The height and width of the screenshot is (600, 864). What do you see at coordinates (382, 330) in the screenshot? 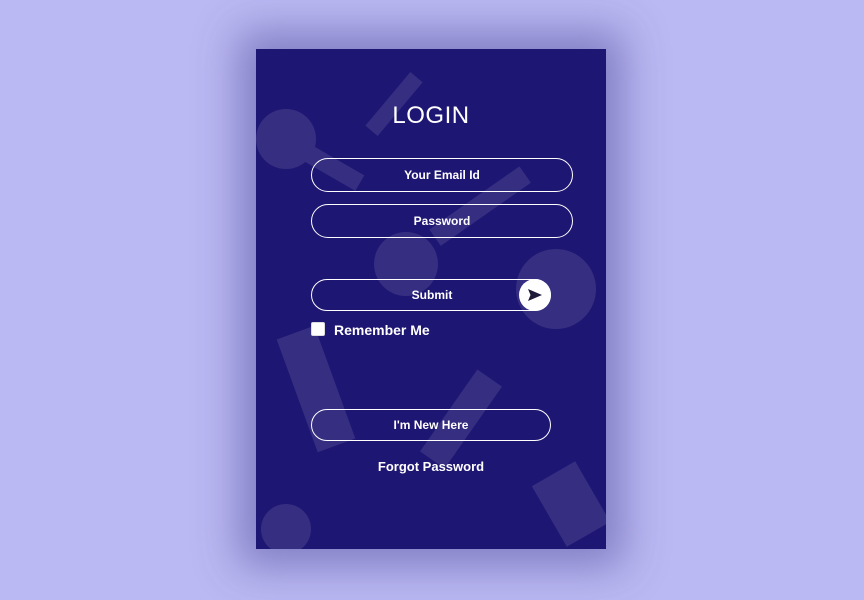
I see `remember-me-label: Remember Me` at bounding box center [382, 330].